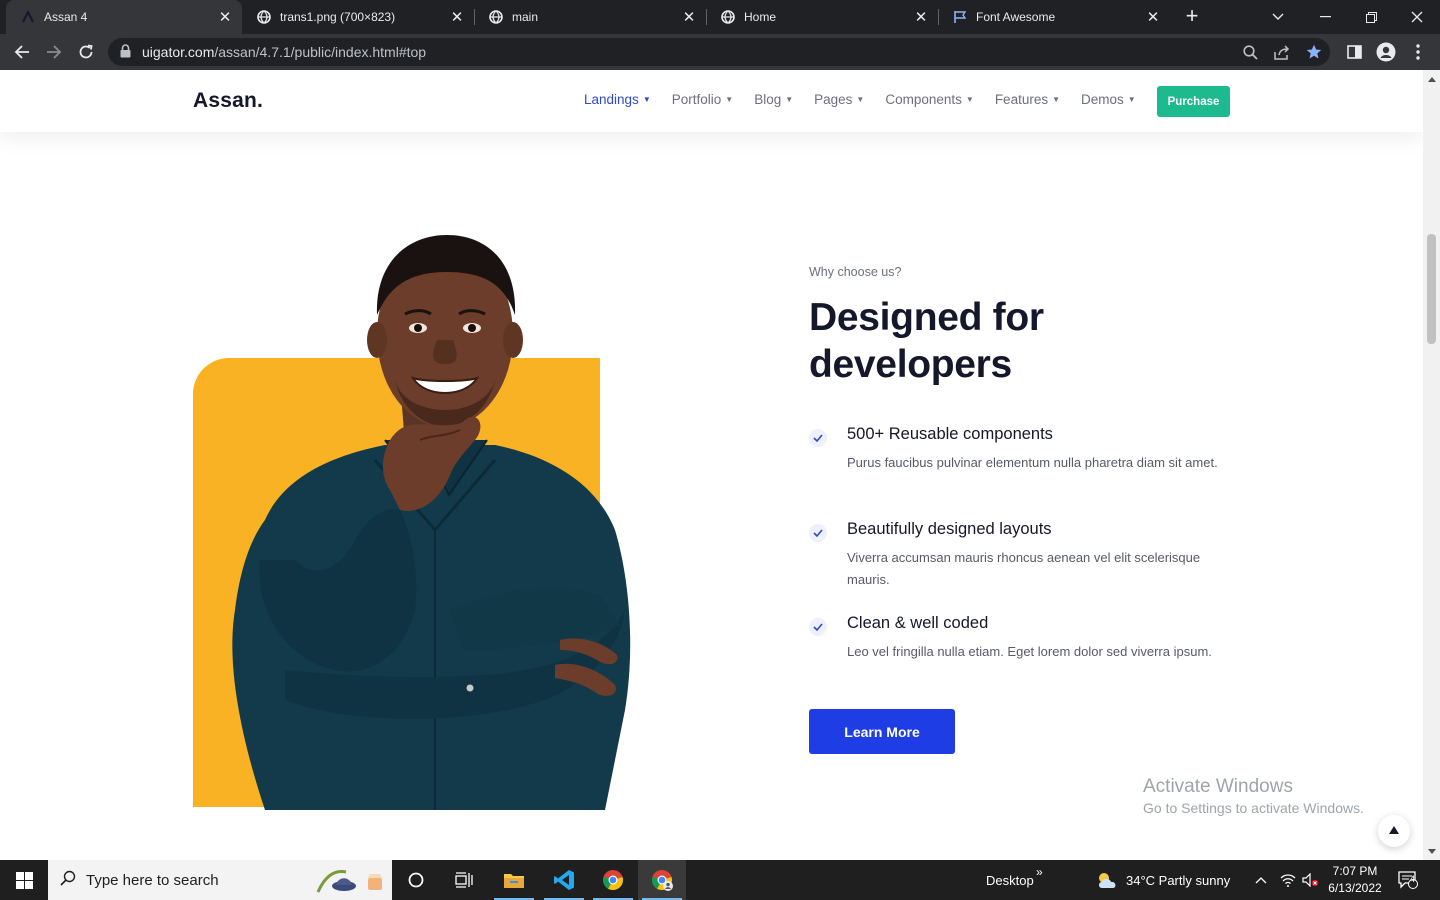 This screenshot has height=900, width=1440. What do you see at coordinates (1431, 851) in the screenshot?
I see `scroll-down-icon` at bounding box center [1431, 851].